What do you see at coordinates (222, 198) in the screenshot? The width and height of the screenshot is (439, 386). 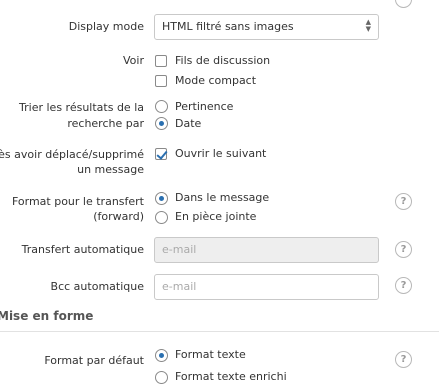 I see `forward-inline-label: Dans le message` at bounding box center [222, 198].